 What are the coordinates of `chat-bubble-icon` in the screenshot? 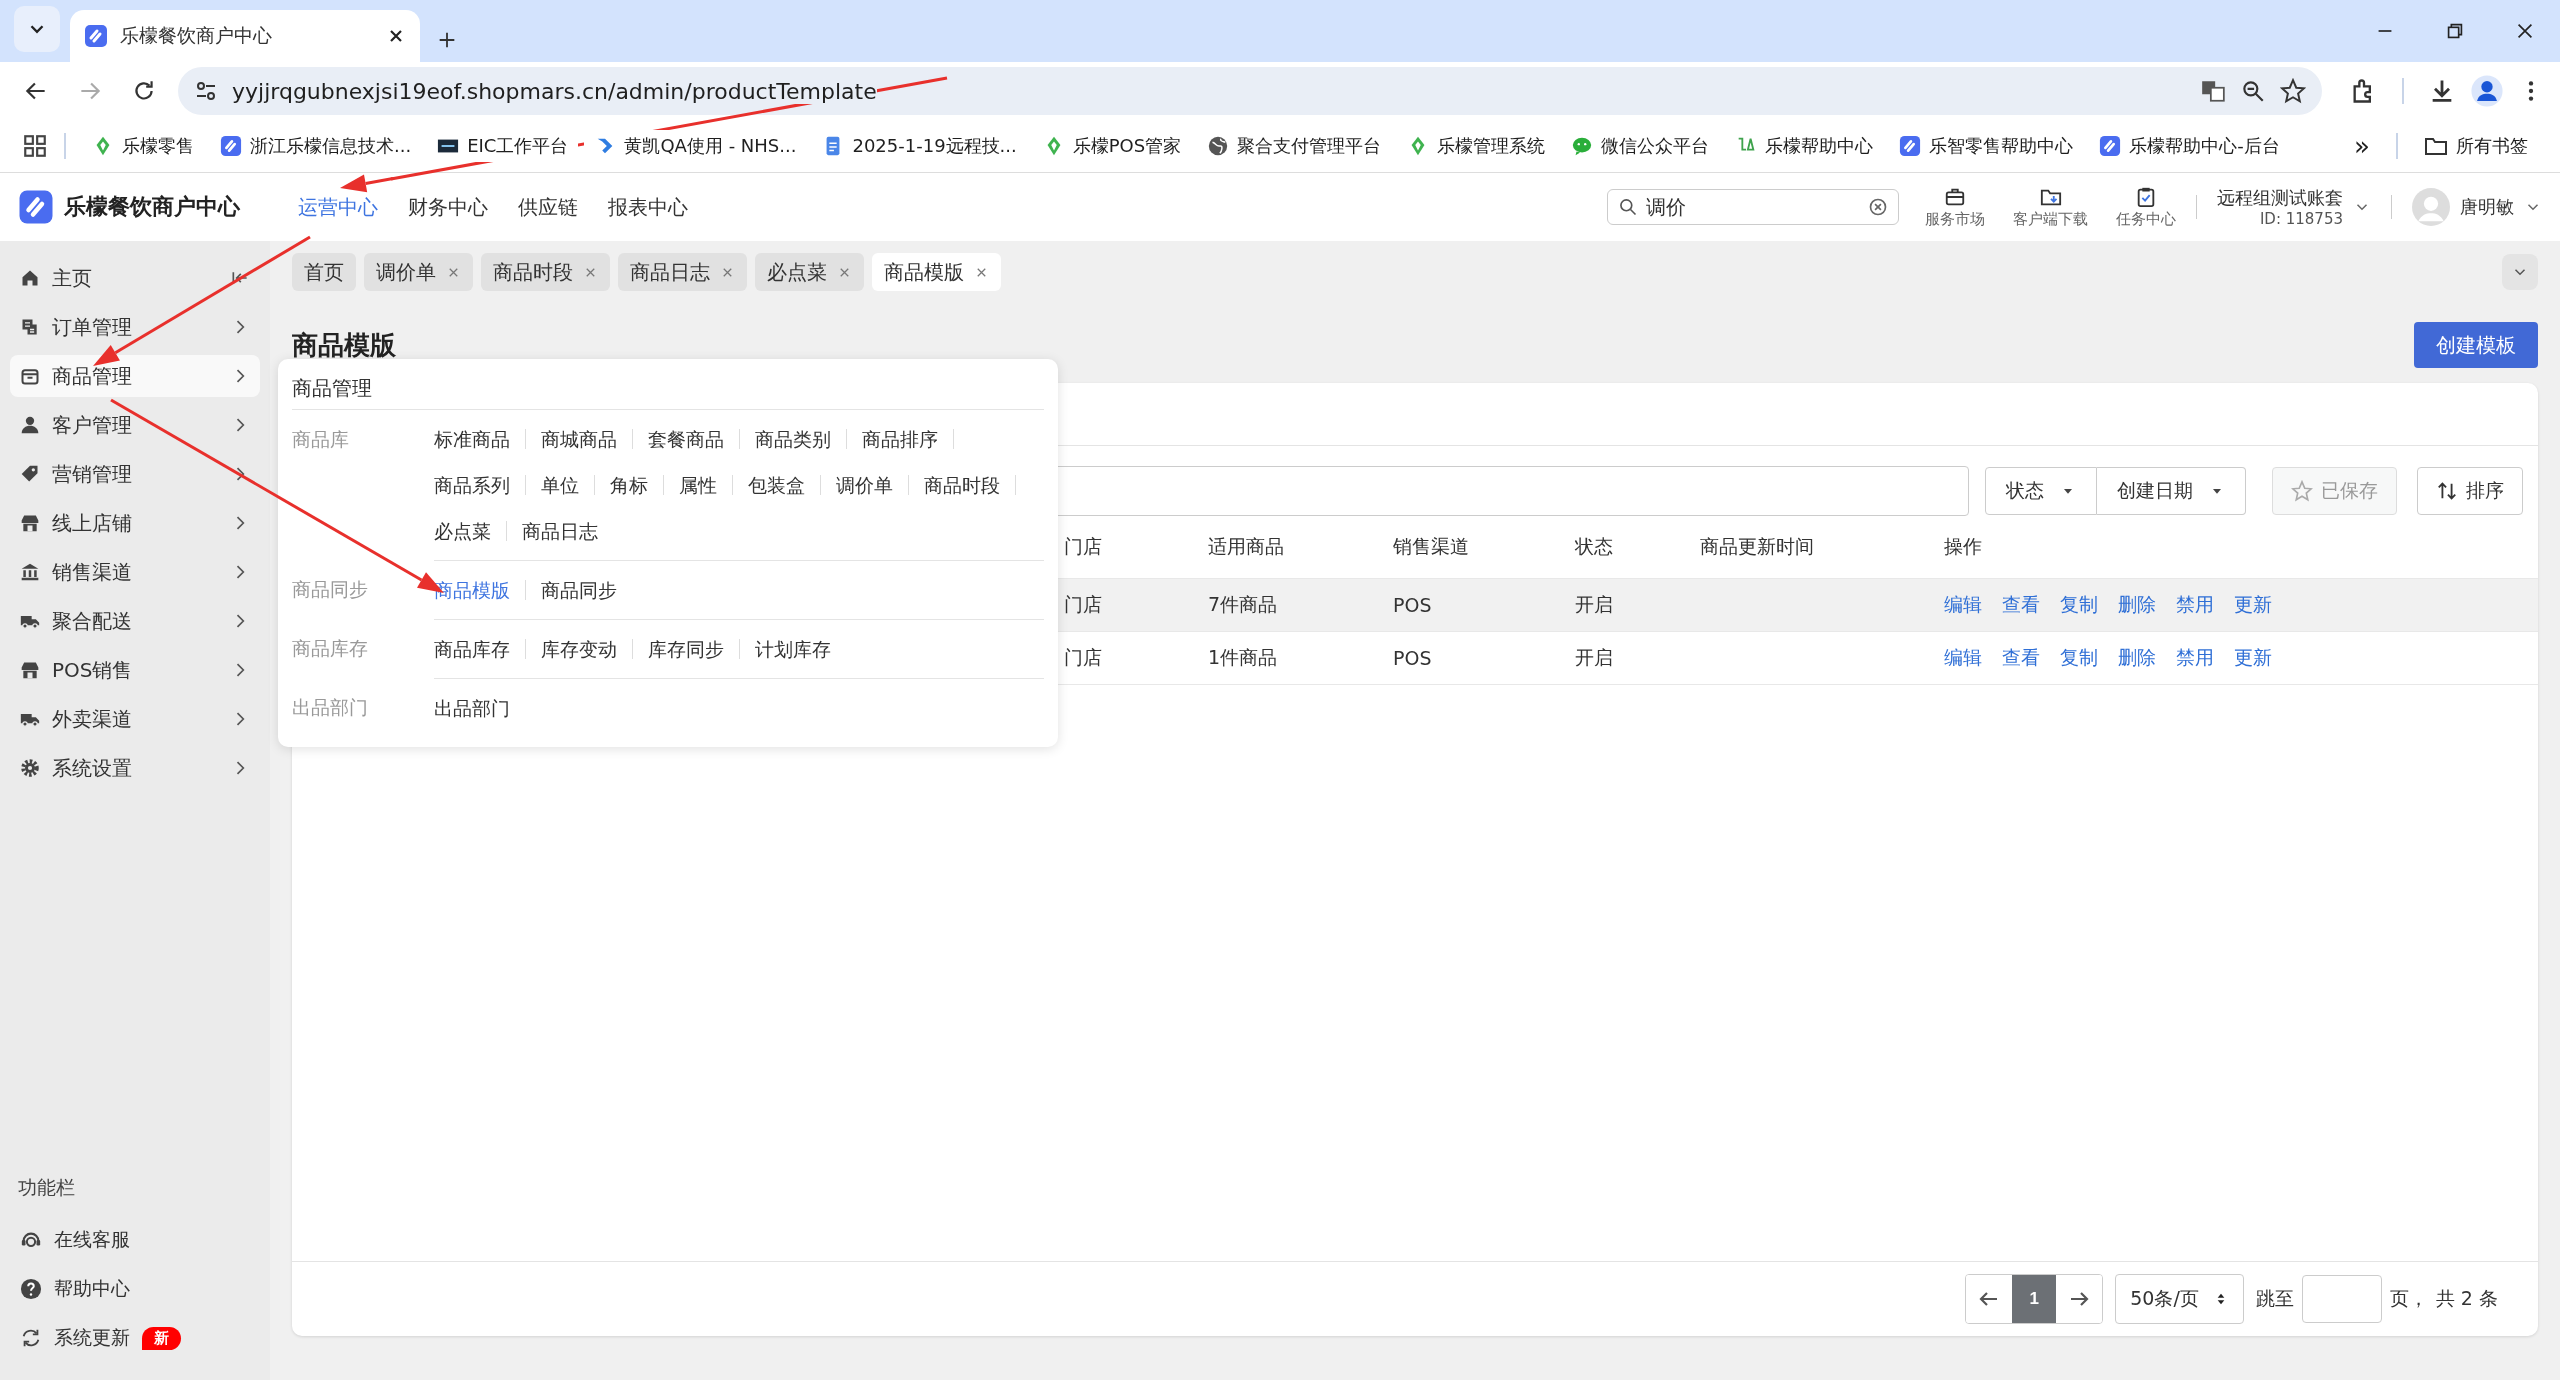 It's located at (1582, 146).